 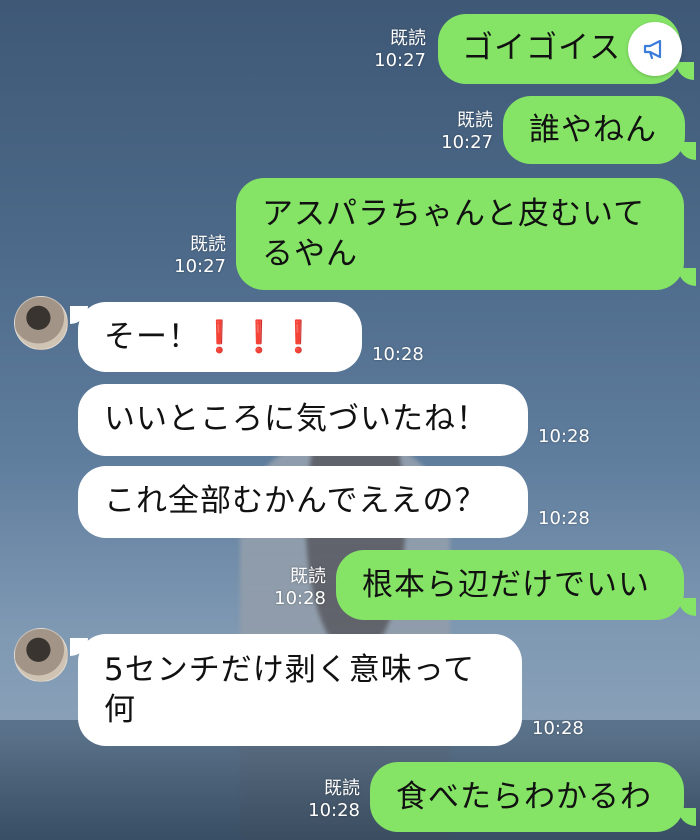 I want to click on outgoing-message-bubble: 誰やねん, so click(x=594, y=130).